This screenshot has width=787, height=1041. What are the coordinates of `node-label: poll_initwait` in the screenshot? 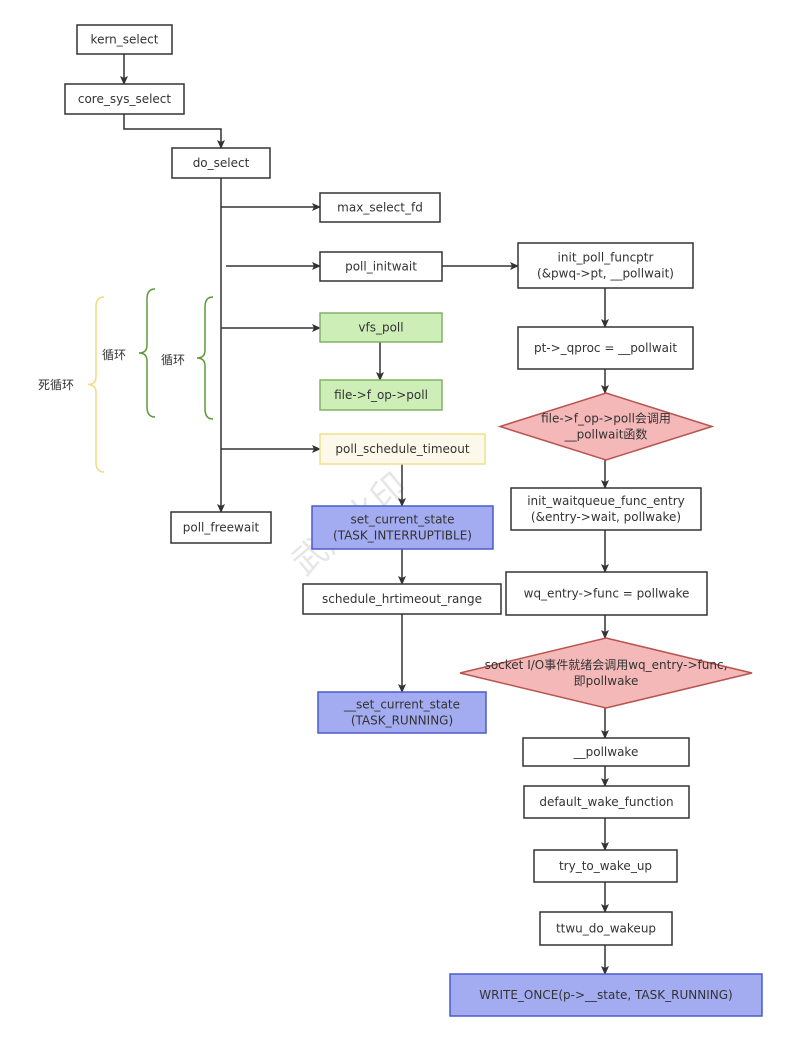 It's located at (381, 267).